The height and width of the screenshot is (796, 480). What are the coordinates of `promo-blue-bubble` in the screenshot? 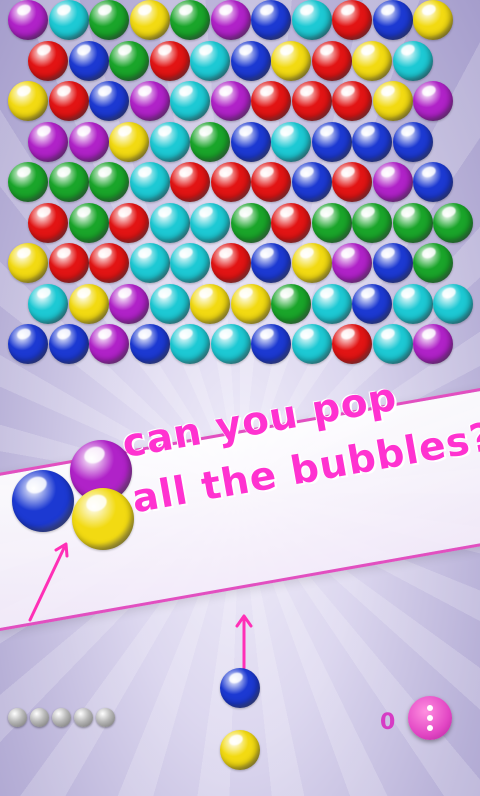 It's located at (43, 501).